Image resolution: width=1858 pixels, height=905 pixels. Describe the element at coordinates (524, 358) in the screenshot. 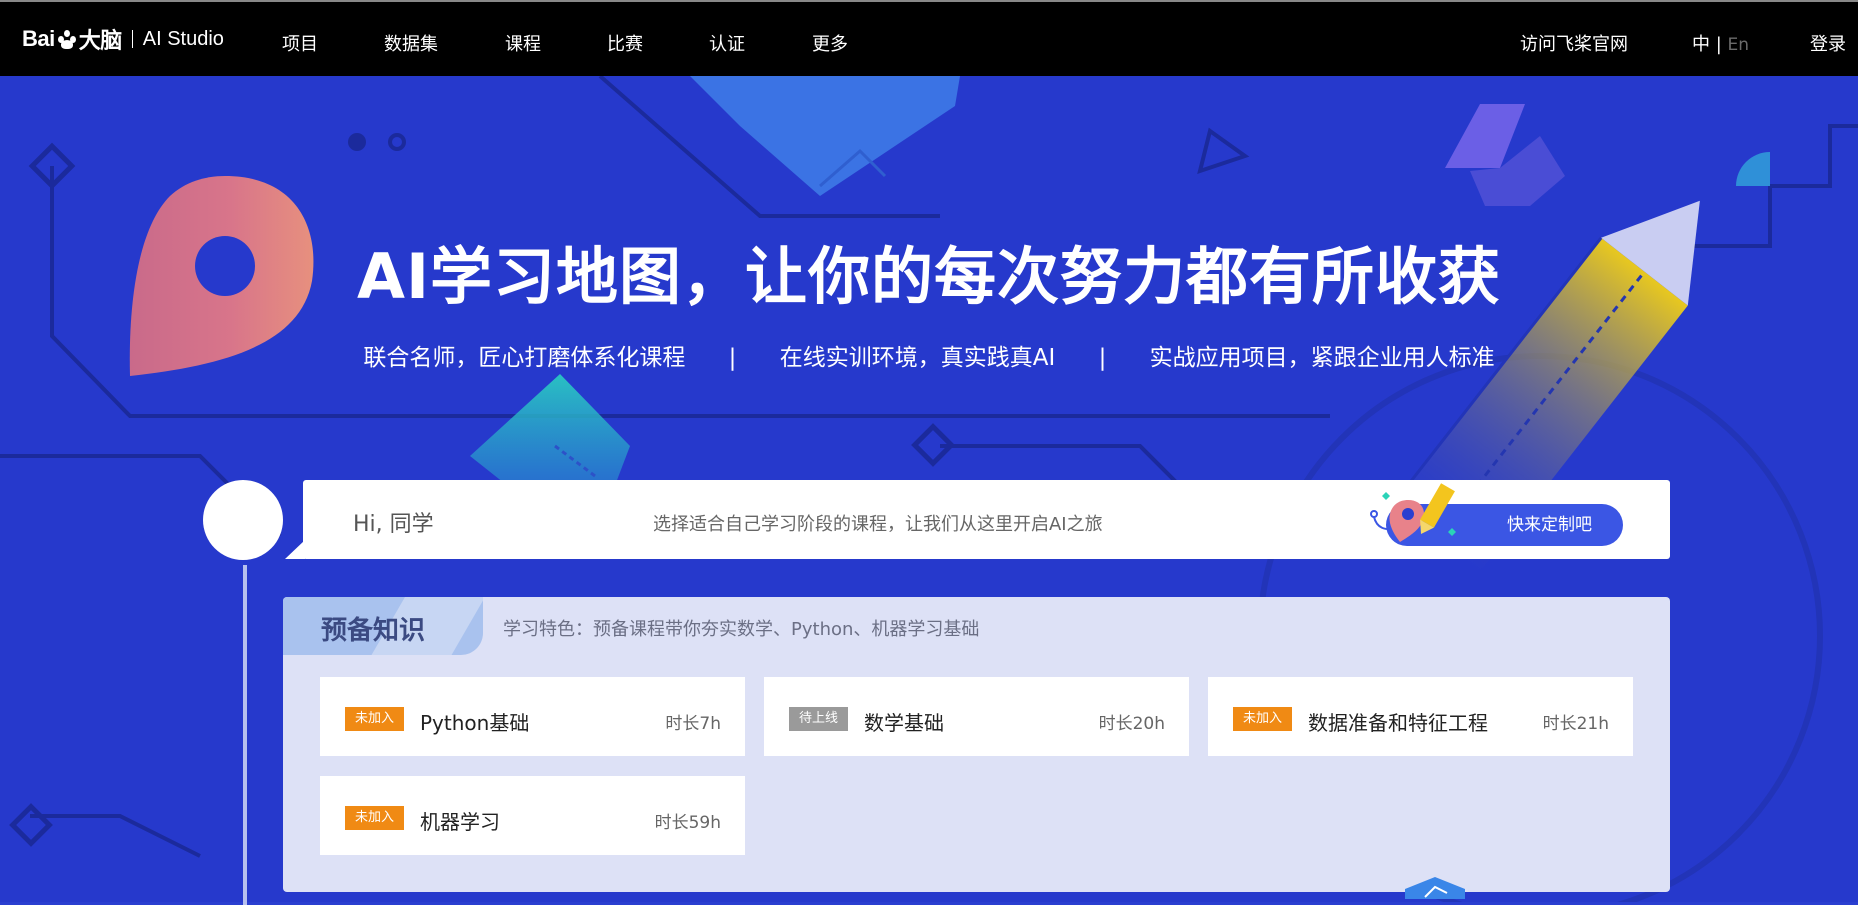

I see `hero-subtitle-1: 联合名师，匠心打磨体系化课程` at that location.